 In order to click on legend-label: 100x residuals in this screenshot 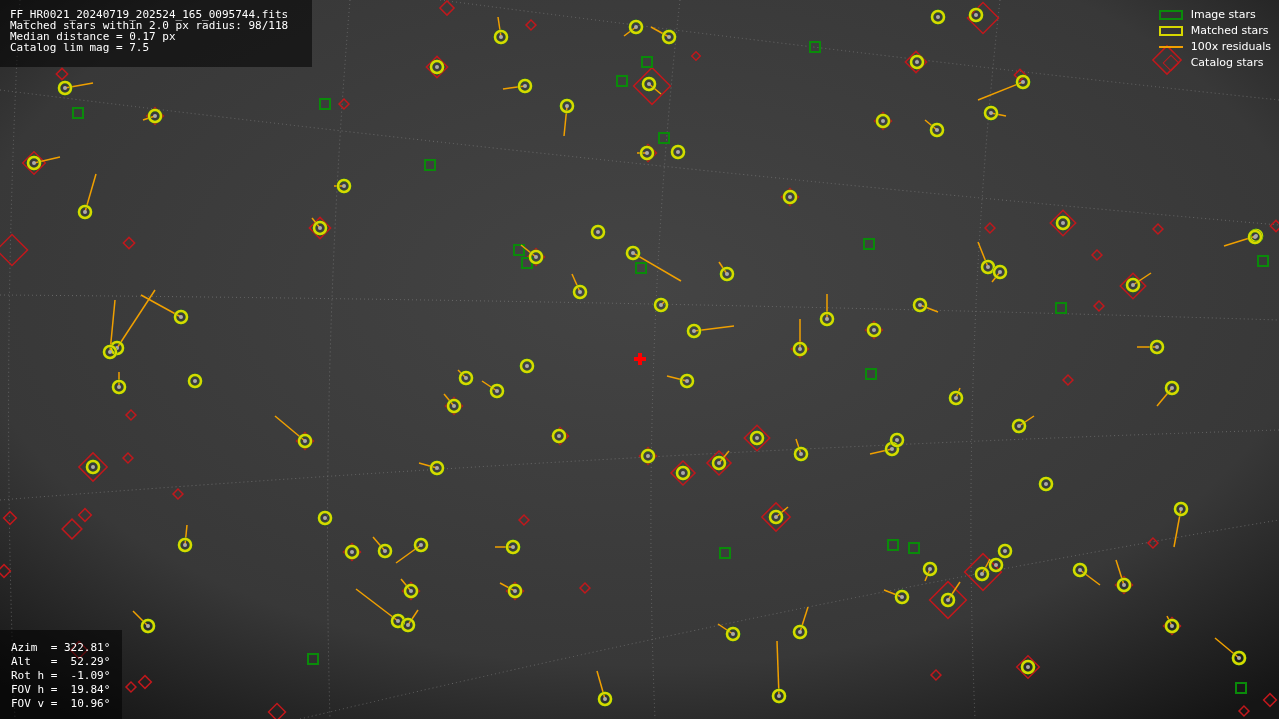, I will do `click(1230, 47)`.